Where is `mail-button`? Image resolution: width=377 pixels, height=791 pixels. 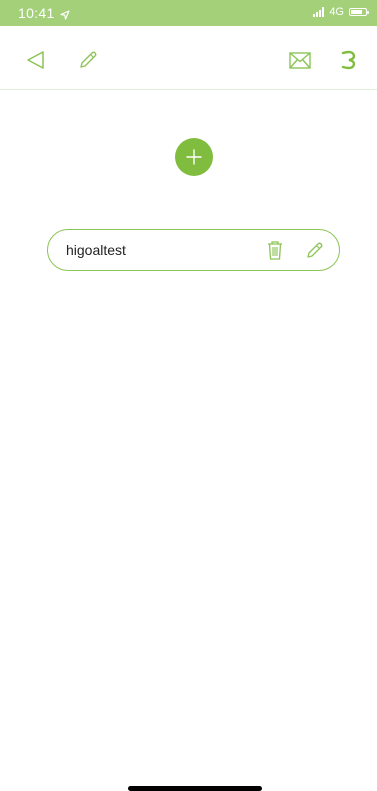 mail-button is located at coordinates (300, 60).